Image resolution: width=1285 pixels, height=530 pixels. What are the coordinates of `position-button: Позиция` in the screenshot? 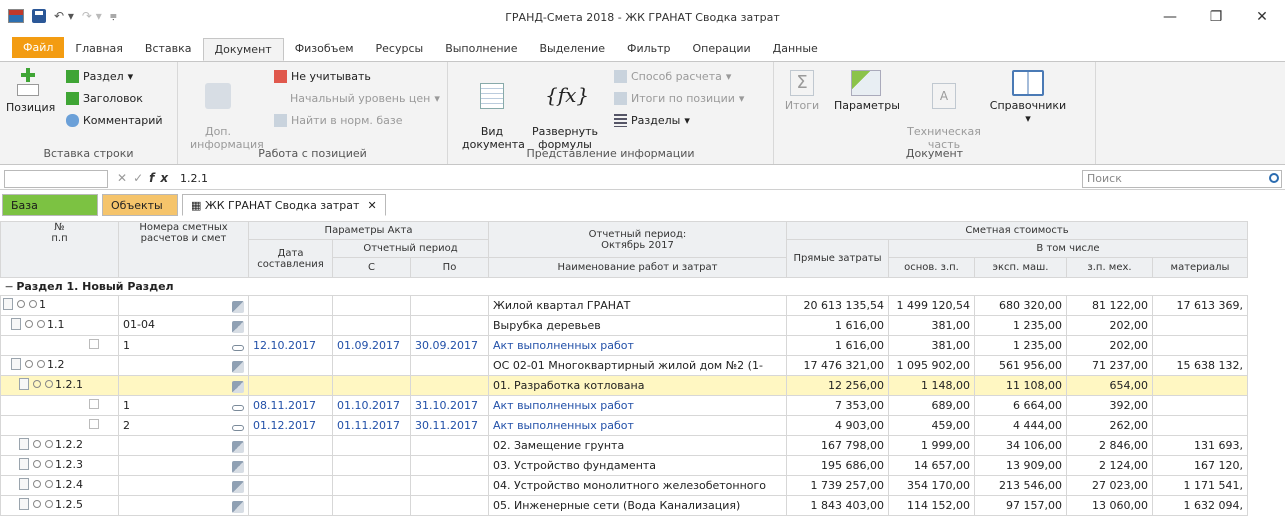 It's located at (30, 91).